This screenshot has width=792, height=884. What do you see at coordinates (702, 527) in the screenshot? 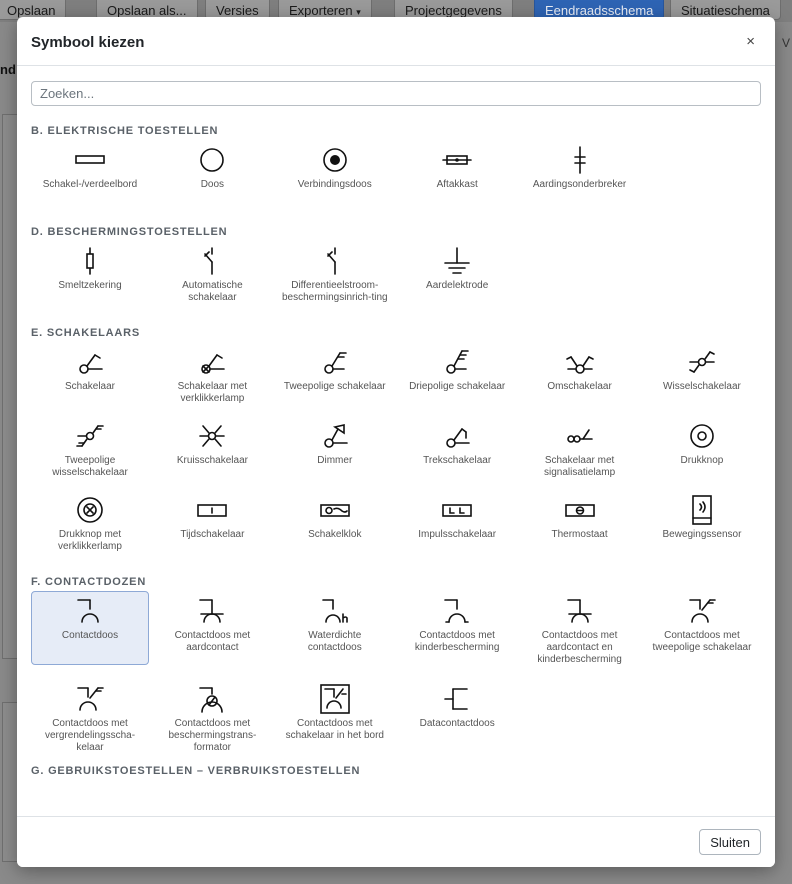
I see `symbol-option-bewegingssensor: Bewegingssensor` at bounding box center [702, 527].